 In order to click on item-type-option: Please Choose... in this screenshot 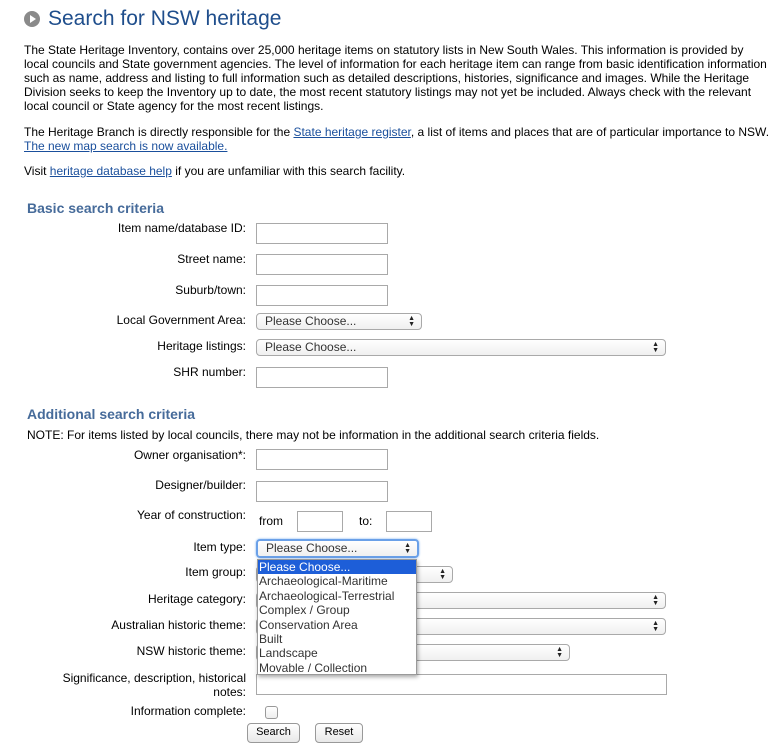, I will do `click(337, 567)`.